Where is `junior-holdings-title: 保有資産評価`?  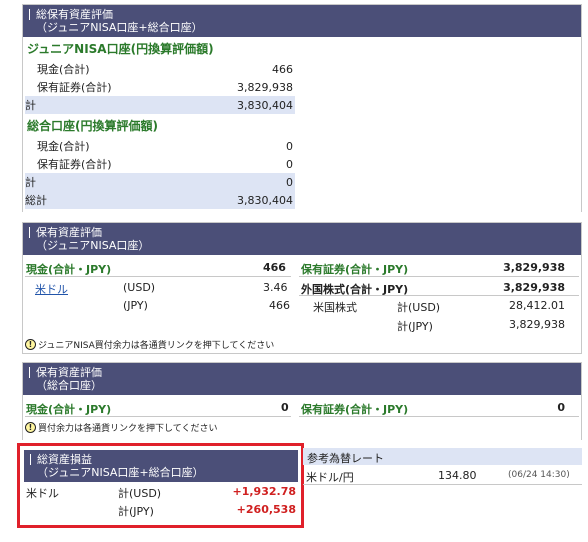
junior-holdings-title: 保有資産評価 is located at coordinates (69, 232).